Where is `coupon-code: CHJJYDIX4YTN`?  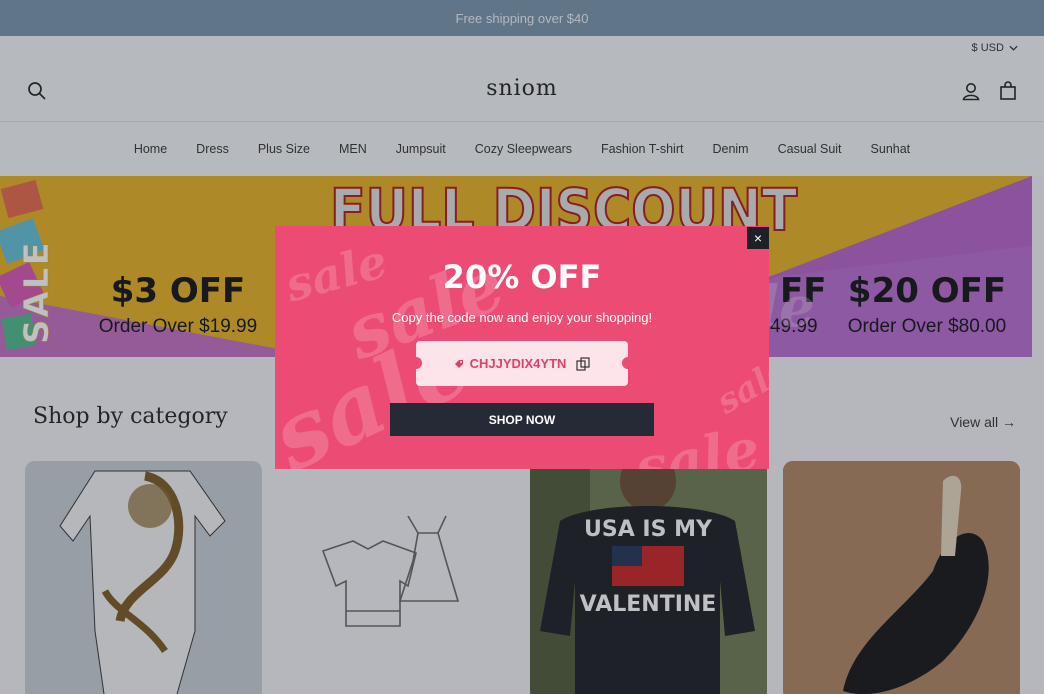 coupon-code: CHJJYDIX4YTN is located at coordinates (518, 363).